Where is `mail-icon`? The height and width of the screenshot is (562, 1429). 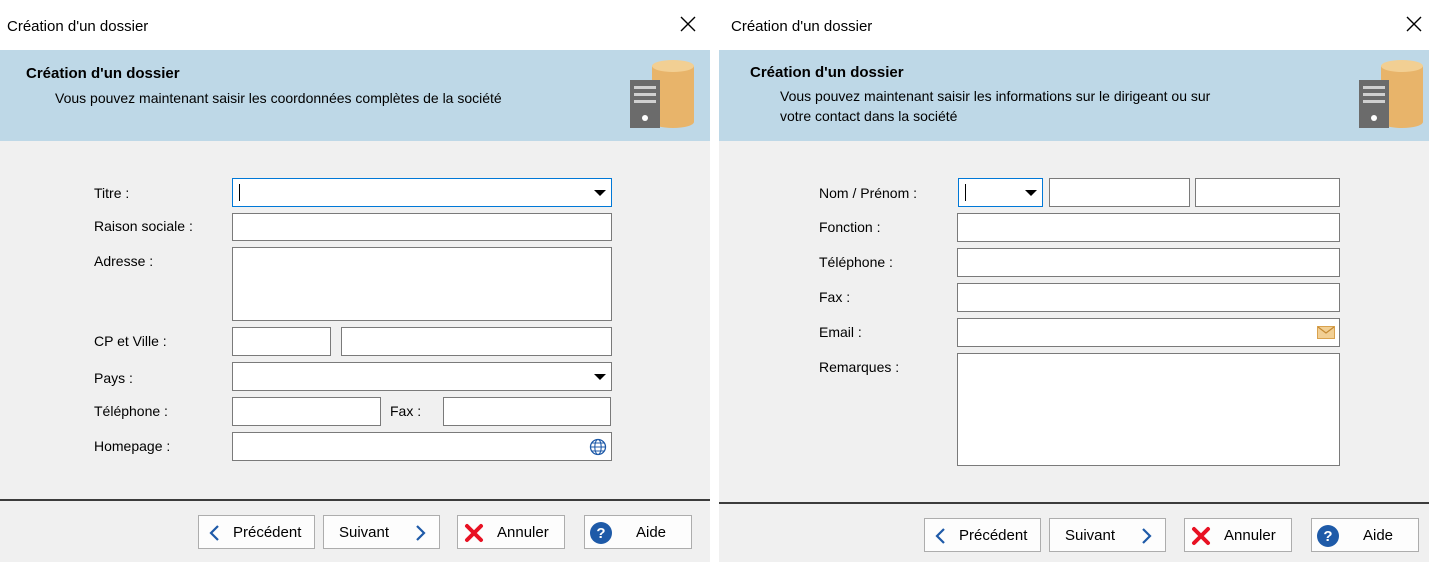 mail-icon is located at coordinates (1326, 332).